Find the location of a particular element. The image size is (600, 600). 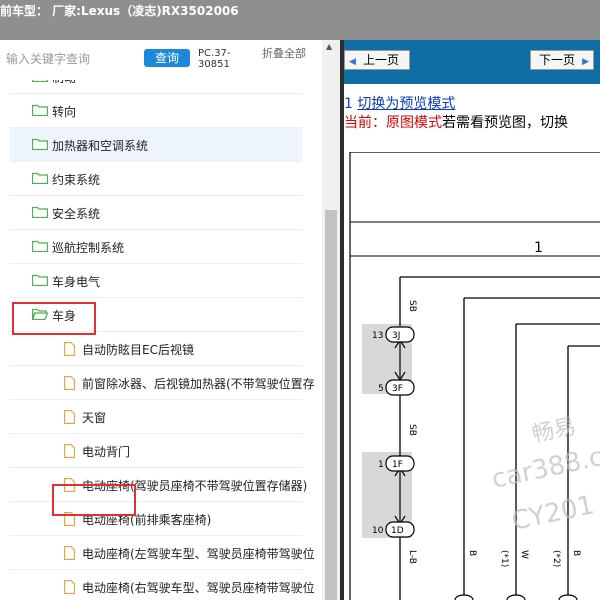

current-mode-prefix: 当前： is located at coordinates (365, 123).